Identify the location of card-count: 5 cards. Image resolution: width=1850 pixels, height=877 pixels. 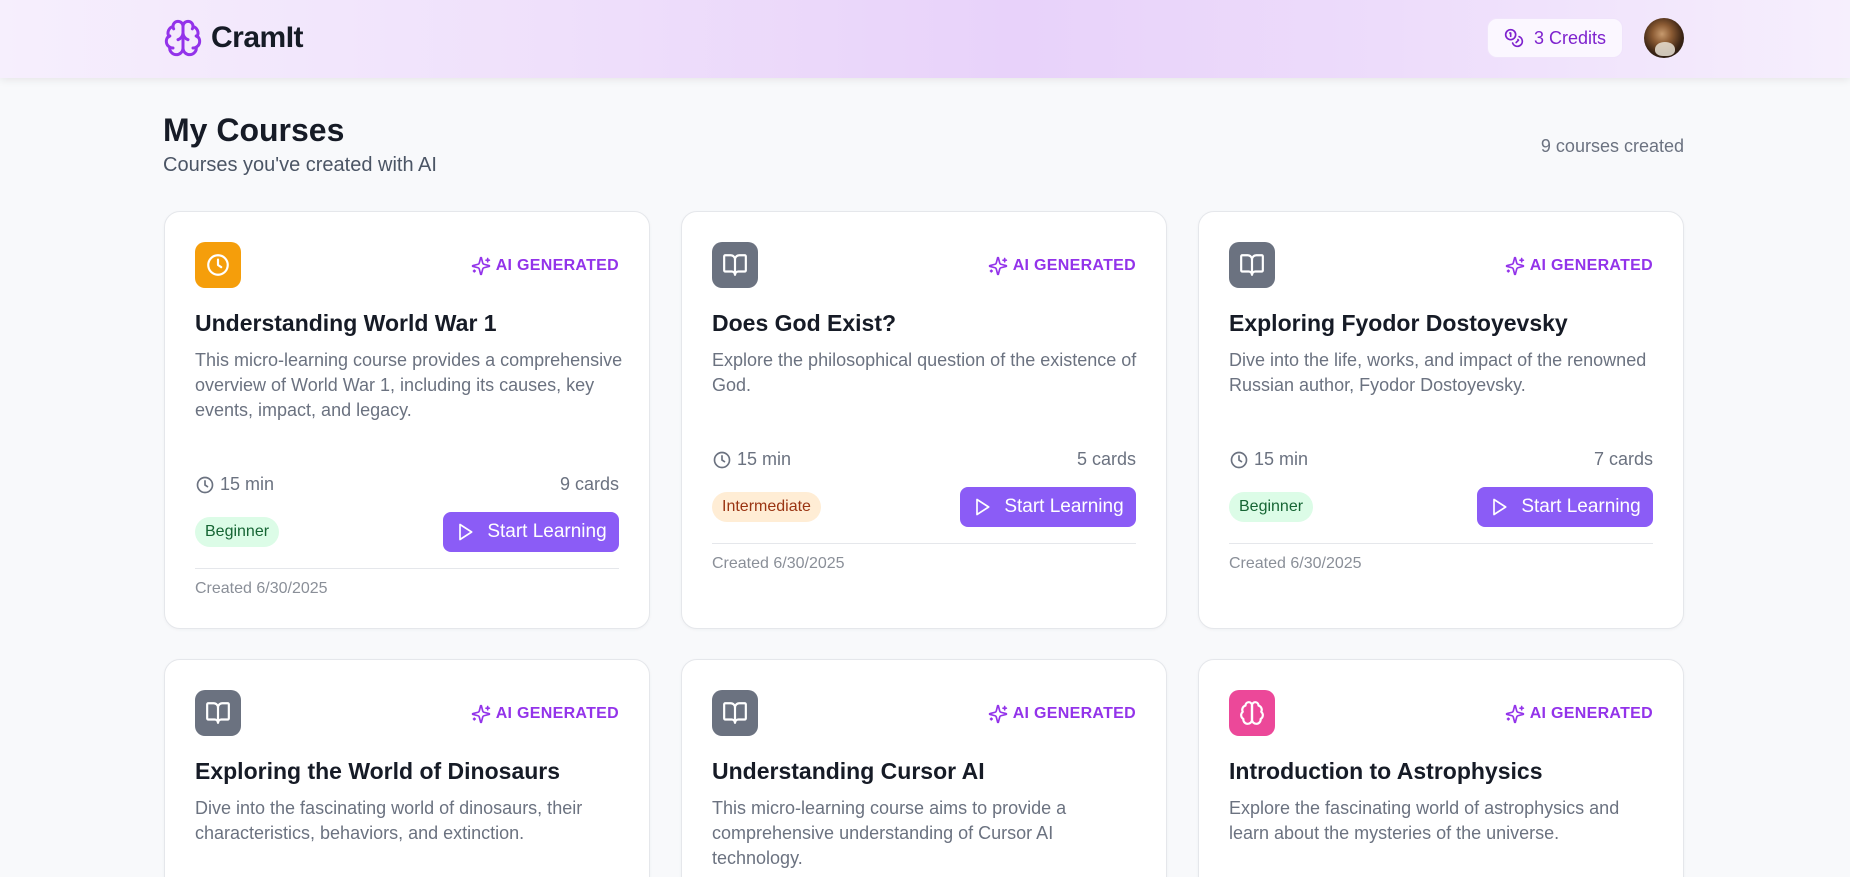
(1106, 459).